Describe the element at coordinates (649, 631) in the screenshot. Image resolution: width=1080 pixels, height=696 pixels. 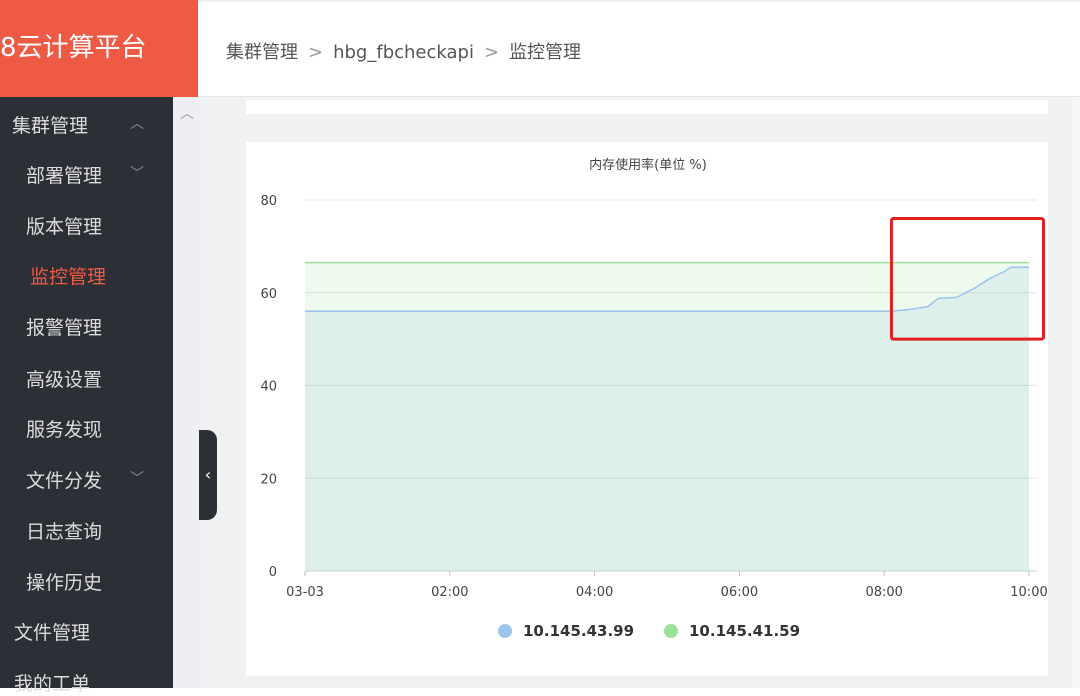
I see `chart-legend: 10.145.43.99 10.145.41.59` at that location.